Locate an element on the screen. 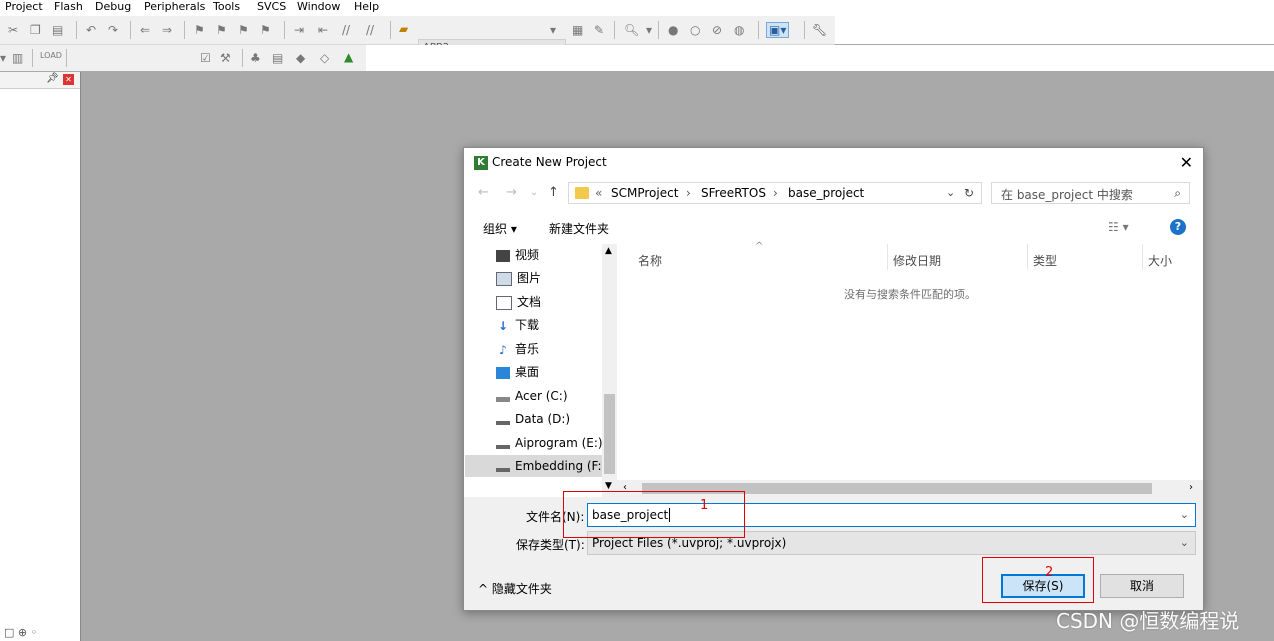 The image size is (1274, 641). view-options-icon: ☷ ▾ is located at coordinates (1118, 227).